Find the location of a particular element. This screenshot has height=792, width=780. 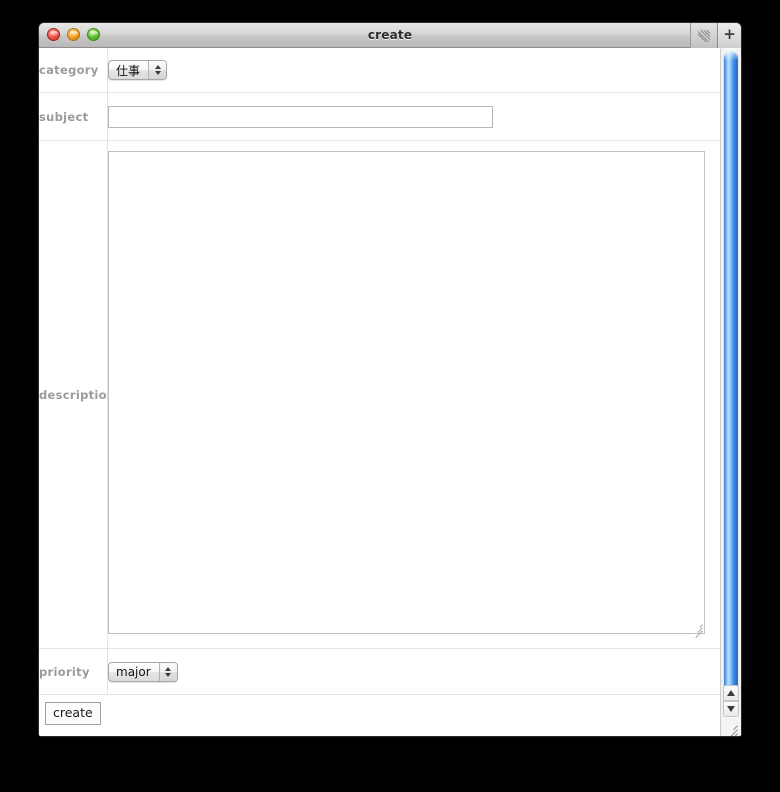

scrollbar-track is located at coordinates (731, 375).